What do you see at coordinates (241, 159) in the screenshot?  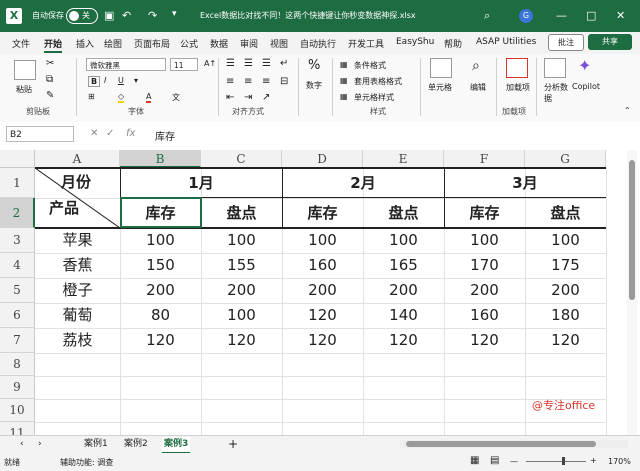 I see `column-header-c: C` at bounding box center [241, 159].